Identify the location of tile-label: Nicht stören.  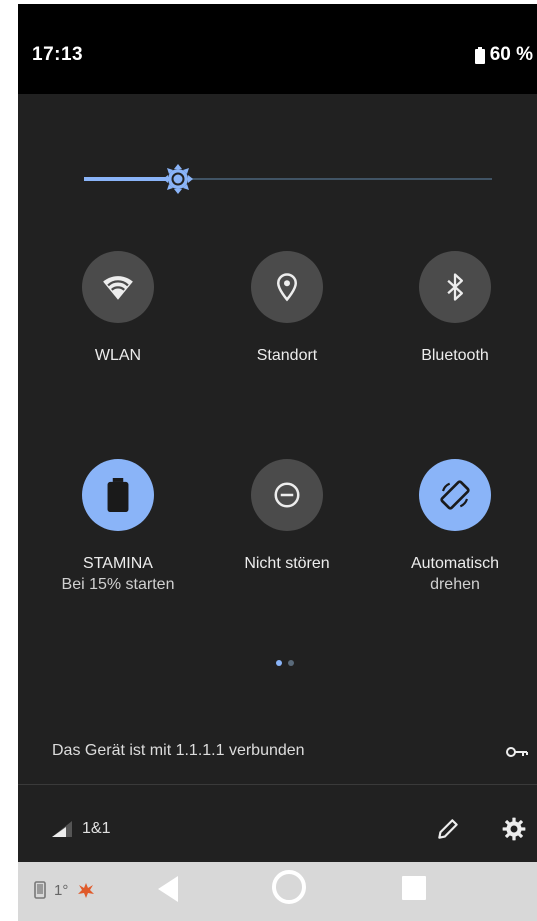
(287, 563).